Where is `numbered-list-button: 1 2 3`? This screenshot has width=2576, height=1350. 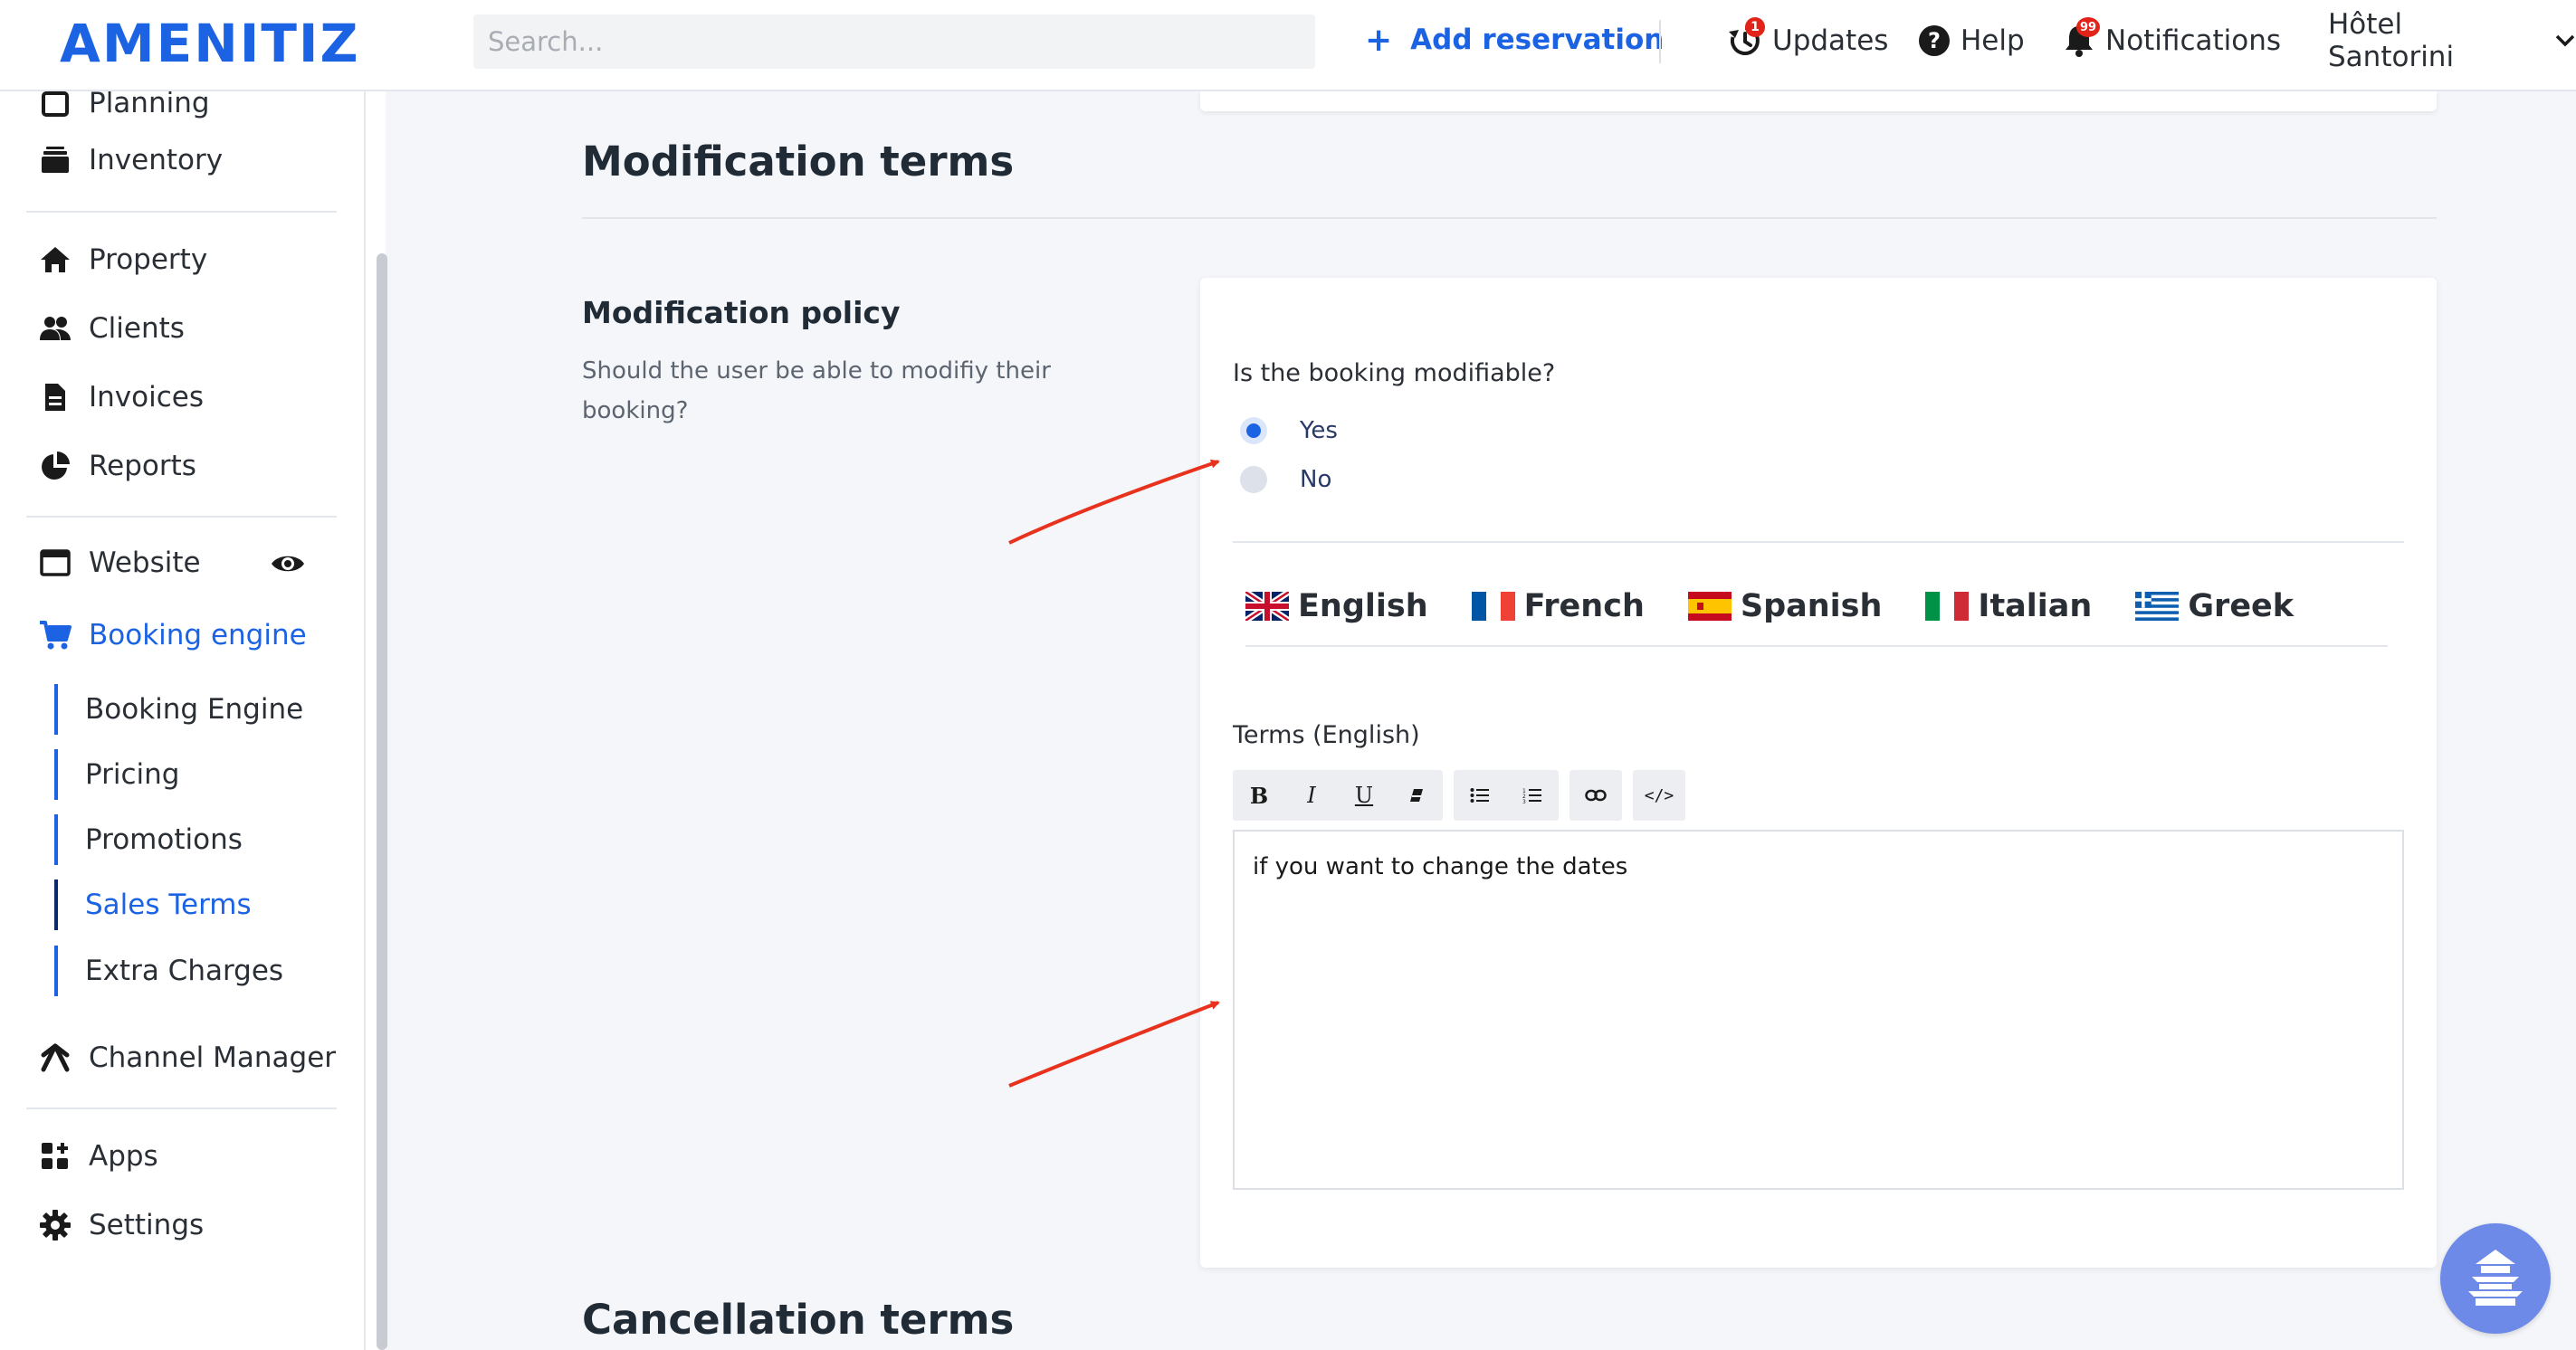 numbered-list-button: 1 2 3 is located at coordinates (1533, 796).